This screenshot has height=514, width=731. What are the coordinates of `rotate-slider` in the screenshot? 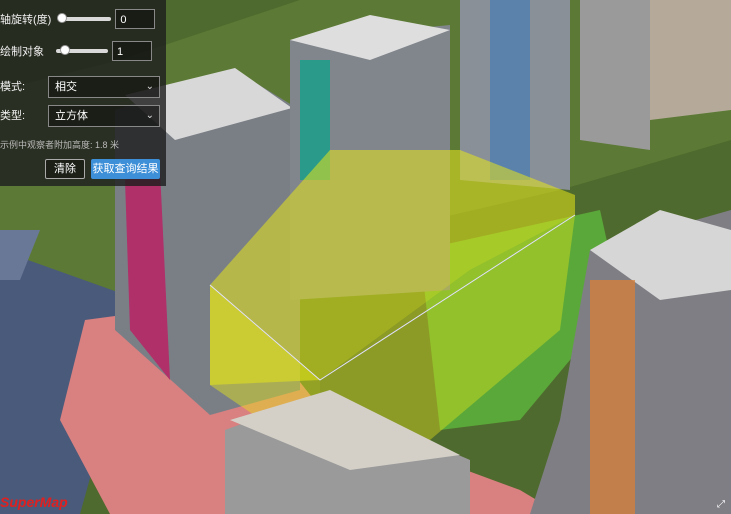 It's located at (84, 18).